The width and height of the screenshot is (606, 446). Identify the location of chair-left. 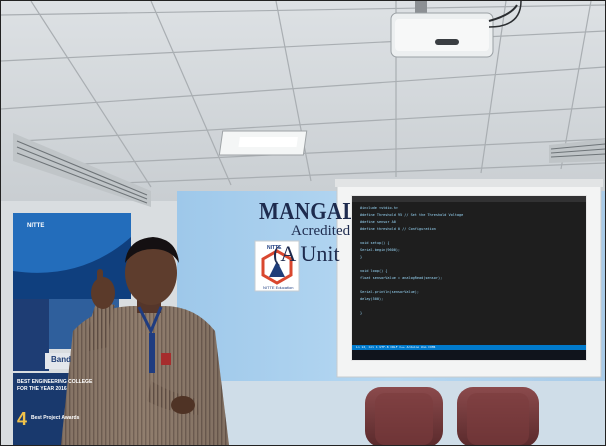
(404, 416).